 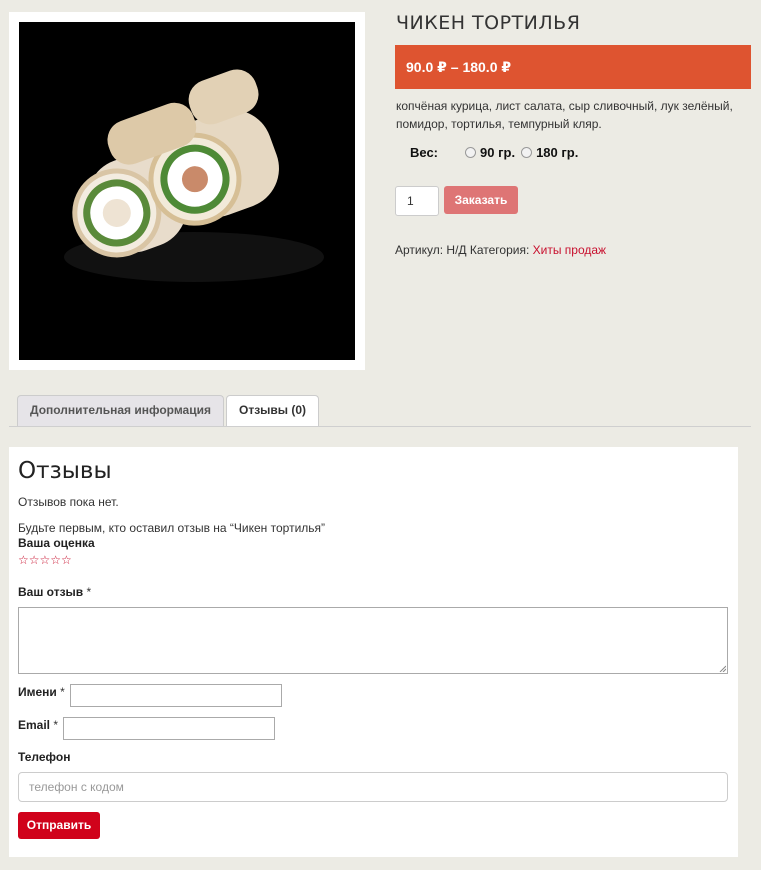 What do you see at coordinates (573, 67) in the screenshot?
I see `price-range: 90.0 ₽ – 180.0 ₽` at bounding box center [573, 67].